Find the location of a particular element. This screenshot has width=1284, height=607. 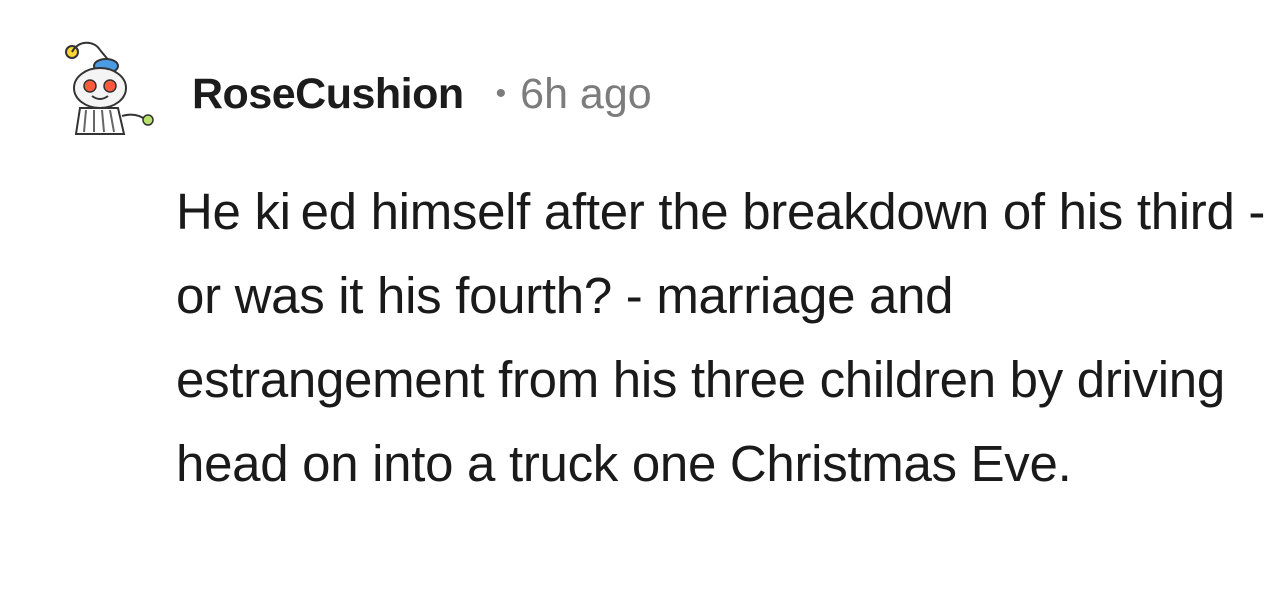

username-link: RoseCushion is located at coordinates (328, 94).